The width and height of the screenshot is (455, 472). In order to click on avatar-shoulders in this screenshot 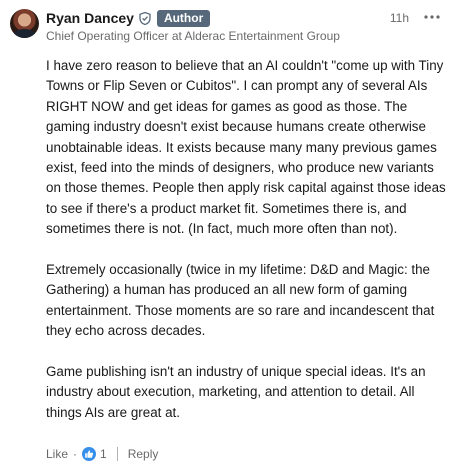, I will do `click(24, 33)`.